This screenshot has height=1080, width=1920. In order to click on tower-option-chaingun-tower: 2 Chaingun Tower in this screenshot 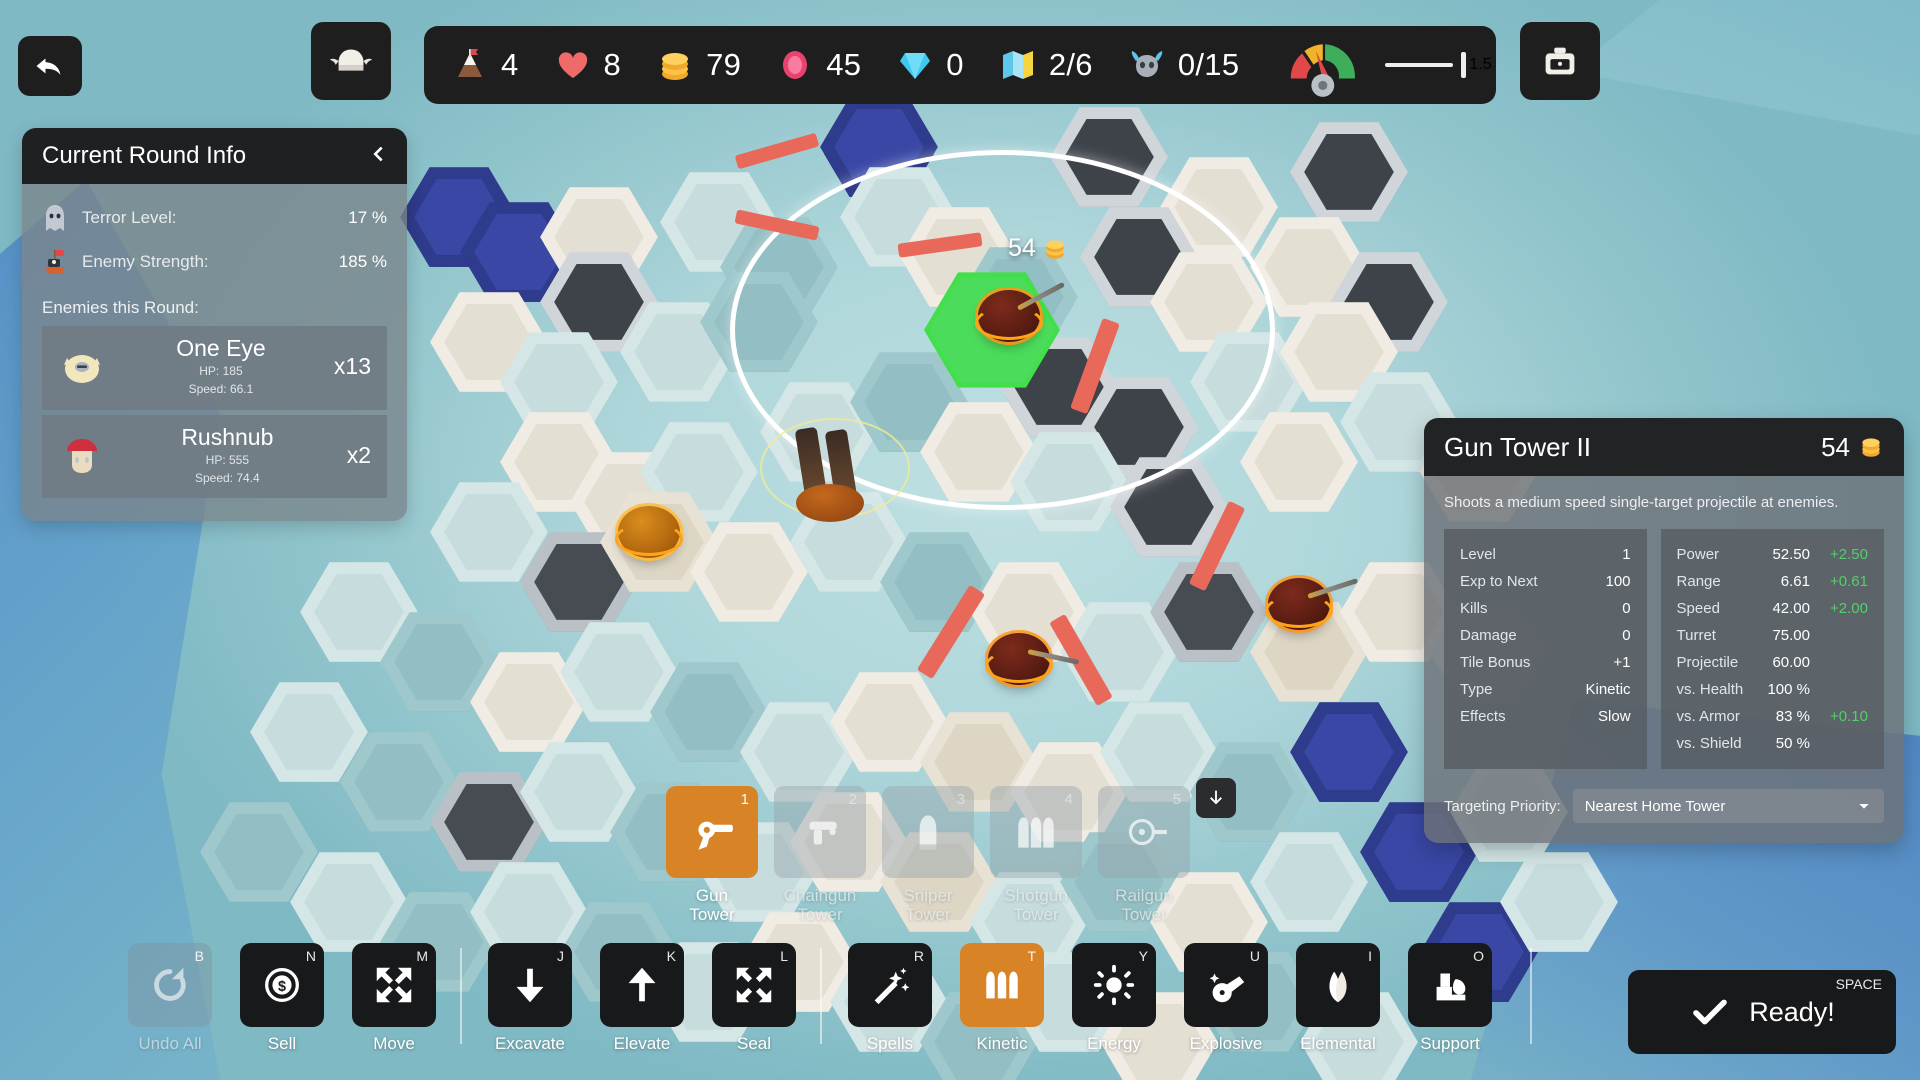, I will do `click(820, 855)`.